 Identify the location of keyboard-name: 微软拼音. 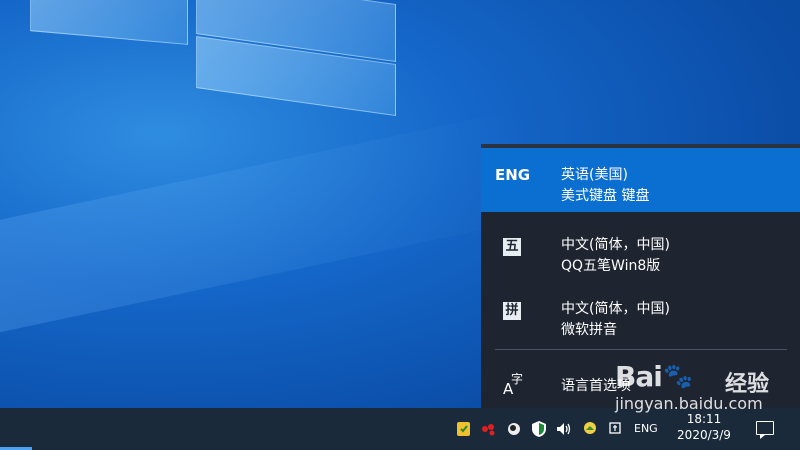
(589, 330).